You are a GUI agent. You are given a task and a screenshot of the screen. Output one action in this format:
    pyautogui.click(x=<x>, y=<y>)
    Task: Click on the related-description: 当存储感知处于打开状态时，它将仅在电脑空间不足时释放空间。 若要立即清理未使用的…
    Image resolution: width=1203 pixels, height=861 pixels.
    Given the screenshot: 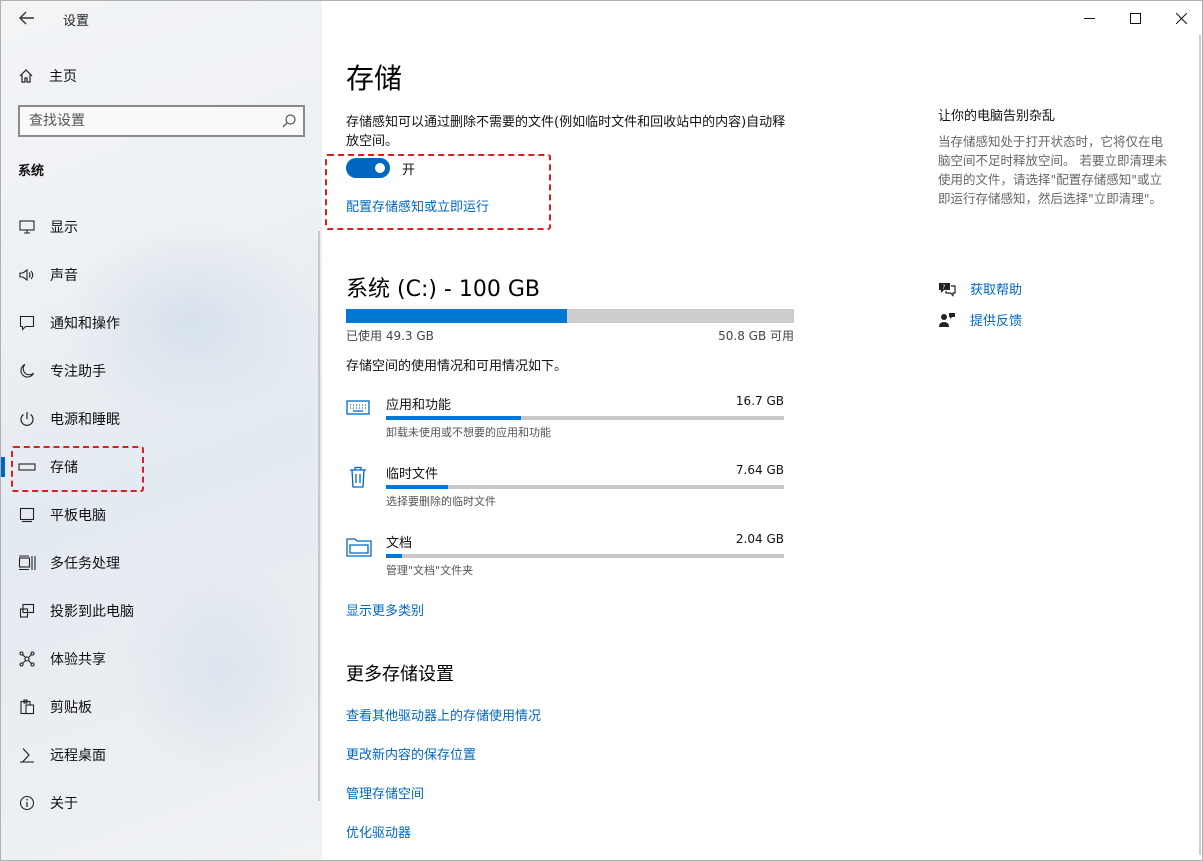 What is the action you would take?
    pyautogui.click(x=1052, y=170)
    